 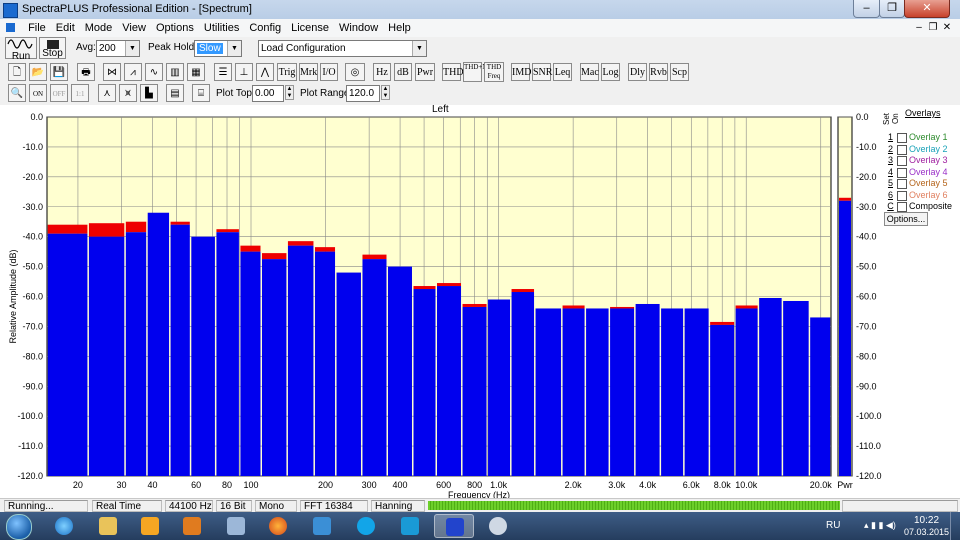 I want to click on plot-range-spinner: ▲ ▼, so click(x=385, y=92).